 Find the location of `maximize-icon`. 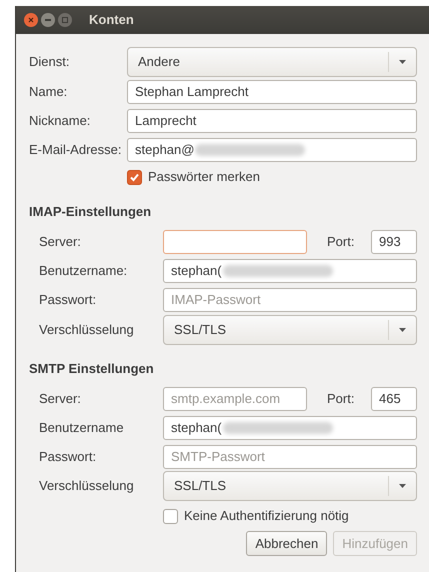

maximize-icon is located at coordinates (65, 20).